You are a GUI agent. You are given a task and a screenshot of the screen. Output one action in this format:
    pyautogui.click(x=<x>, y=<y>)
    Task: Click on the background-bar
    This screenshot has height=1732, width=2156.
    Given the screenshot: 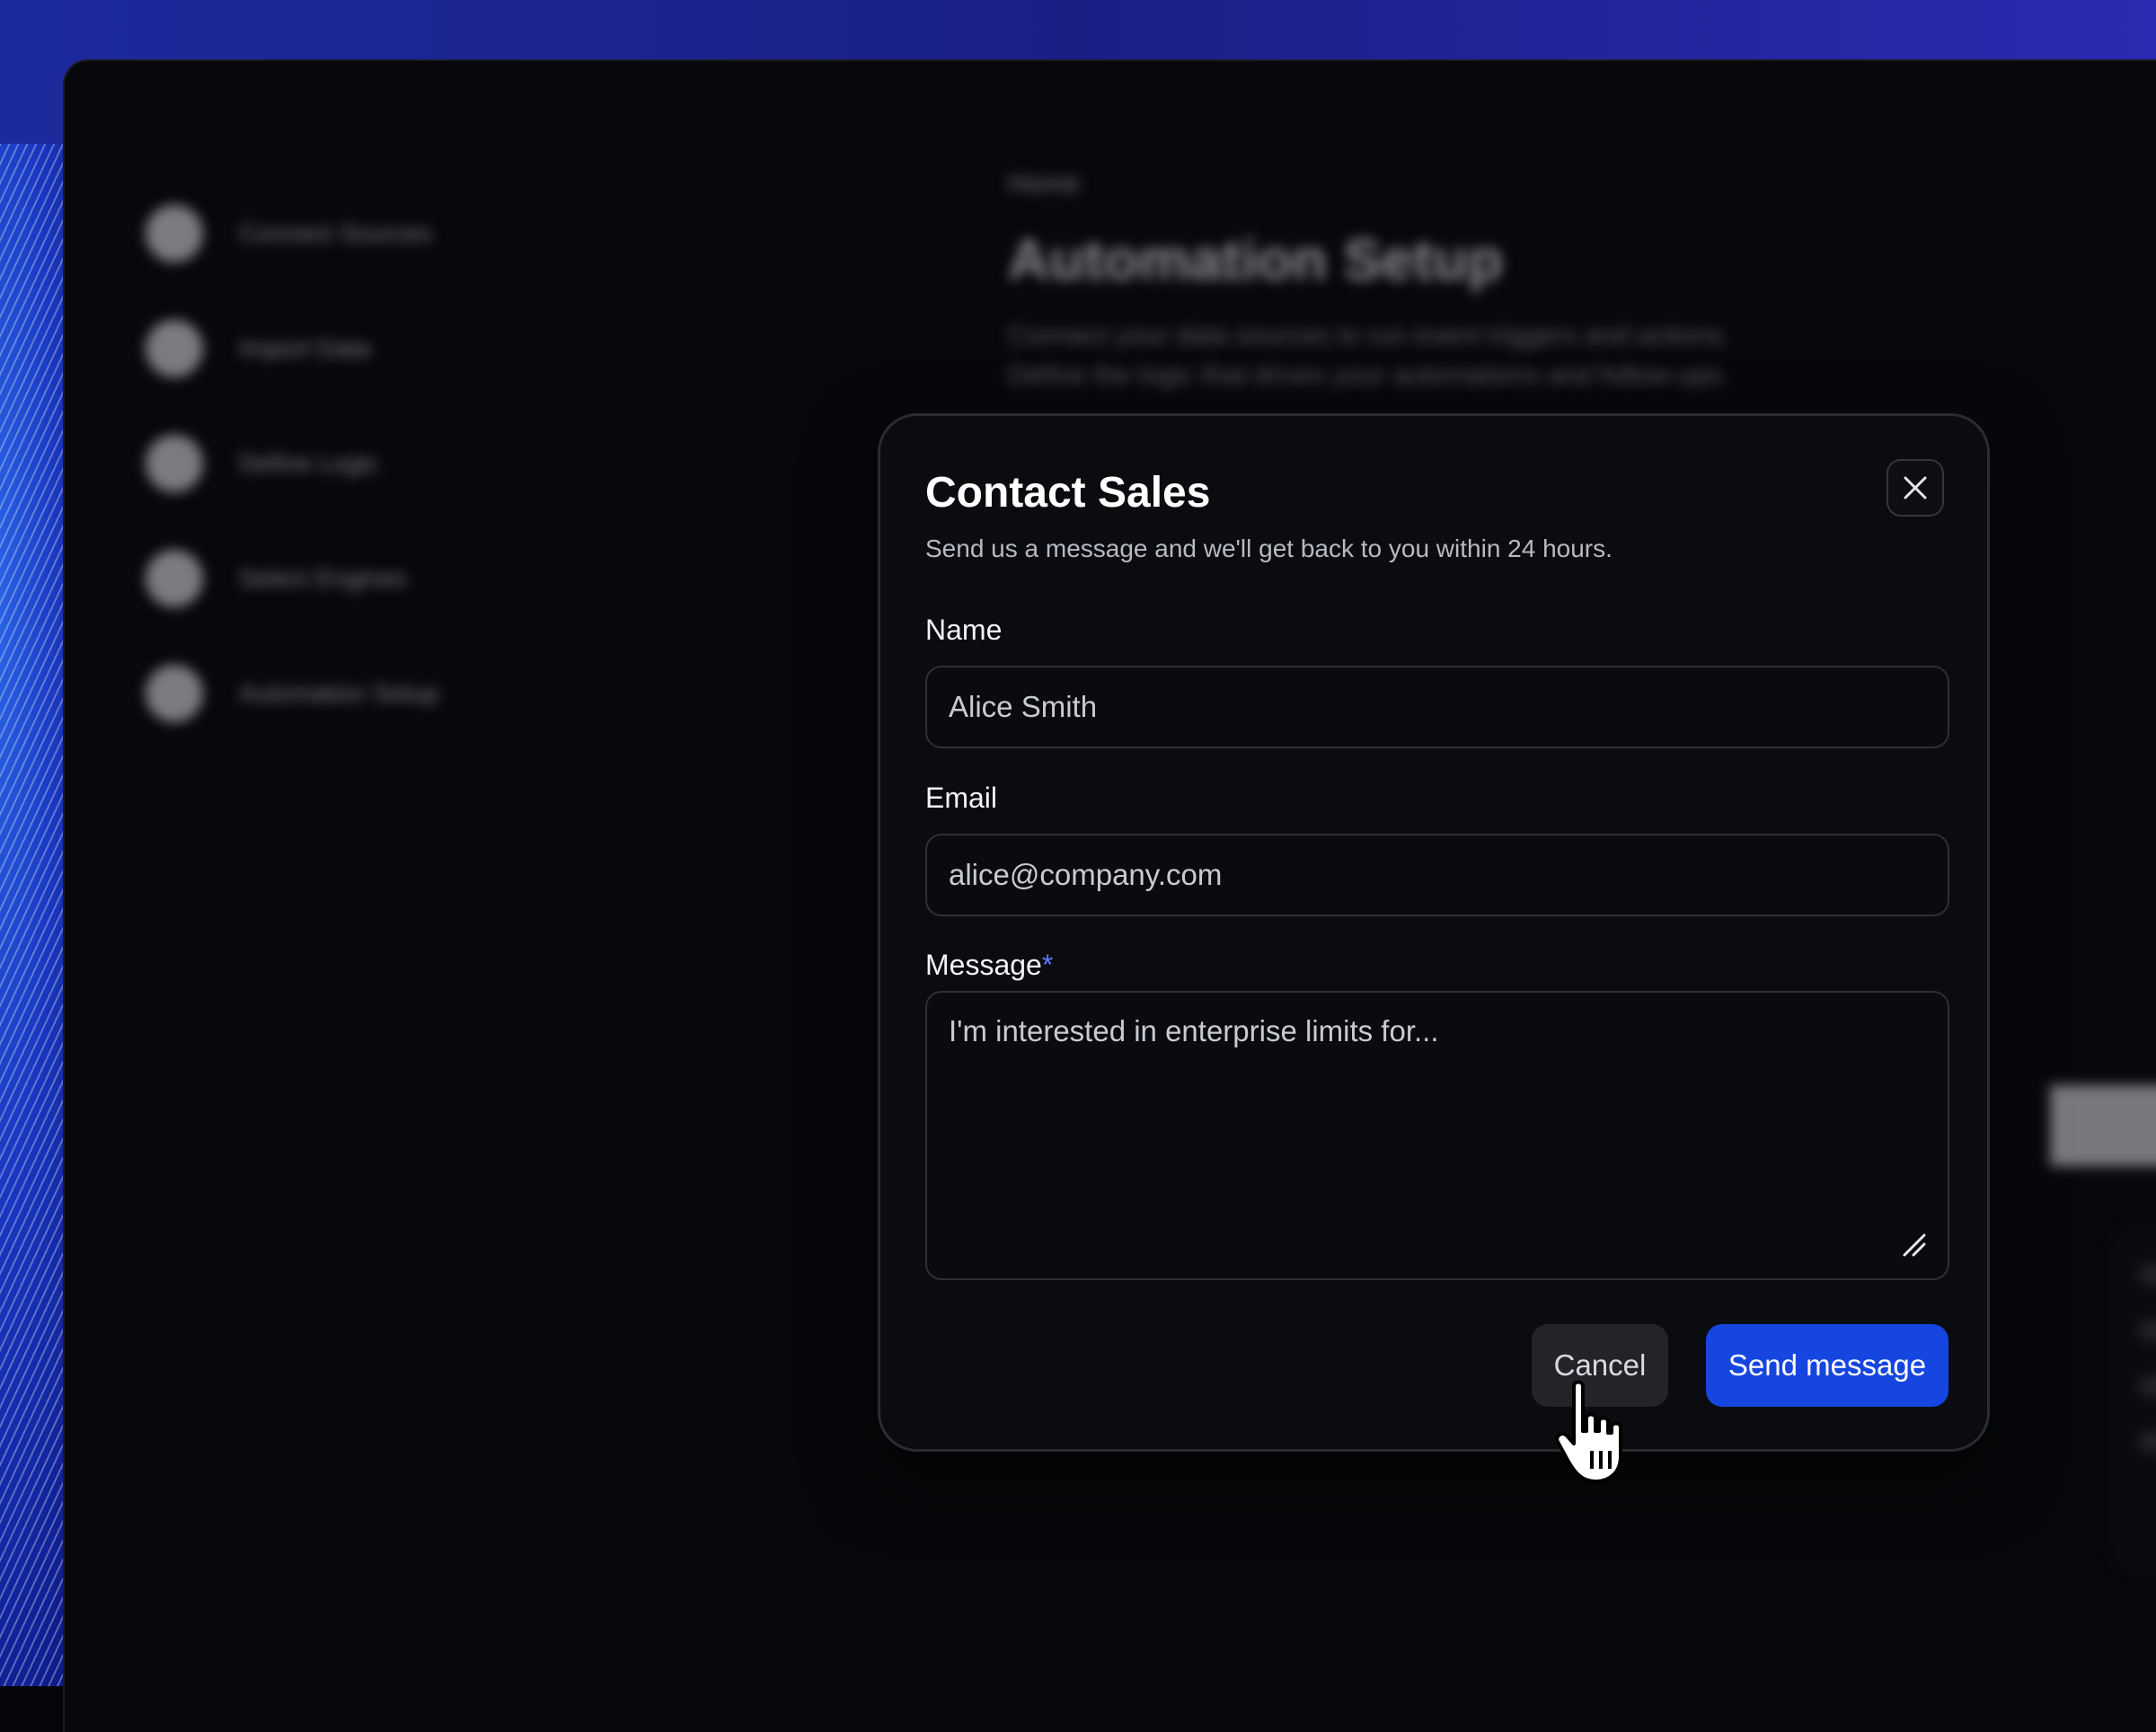 What is the action you would take?
    pyautogui.click(x=2103, y=1126)
    